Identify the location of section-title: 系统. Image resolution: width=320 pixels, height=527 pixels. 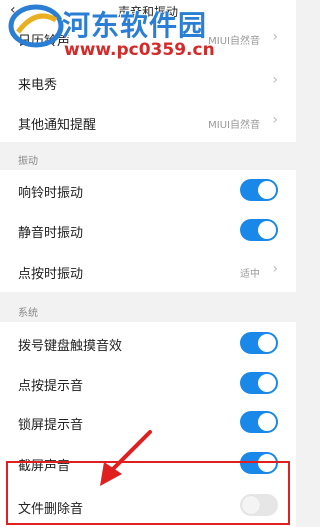
(28, 313).